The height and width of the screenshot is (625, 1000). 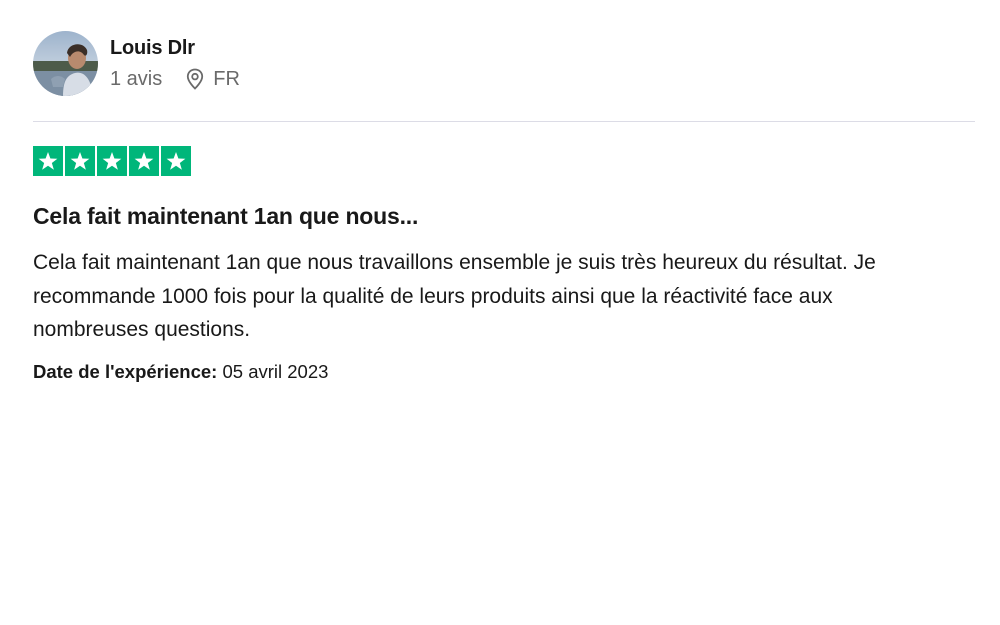 I want to click on user-photo-avatar-icon, so click(x=65, y=63).